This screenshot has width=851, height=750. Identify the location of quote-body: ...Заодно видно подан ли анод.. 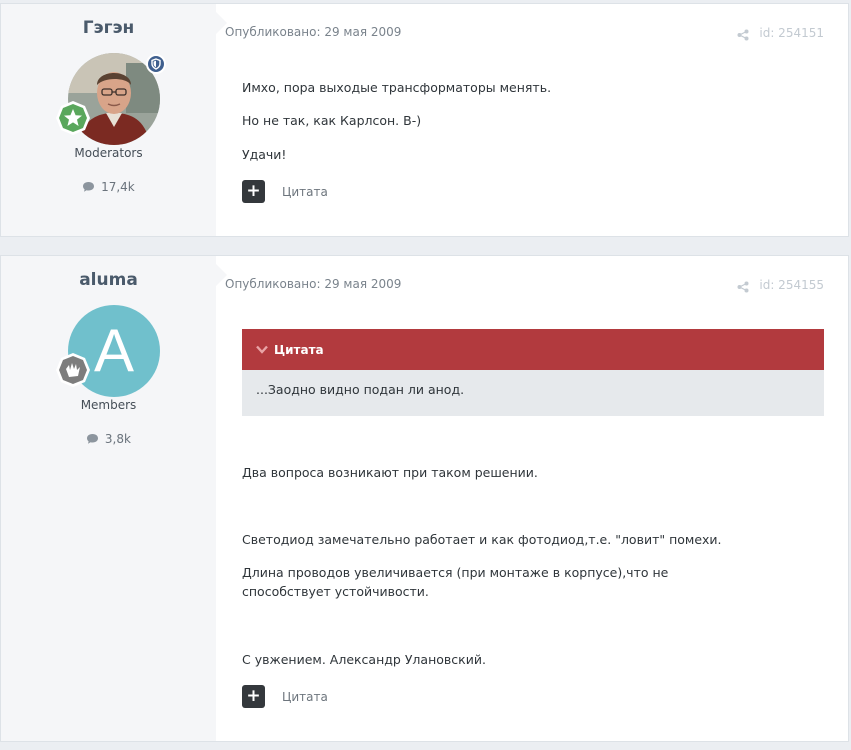
(533, 393).